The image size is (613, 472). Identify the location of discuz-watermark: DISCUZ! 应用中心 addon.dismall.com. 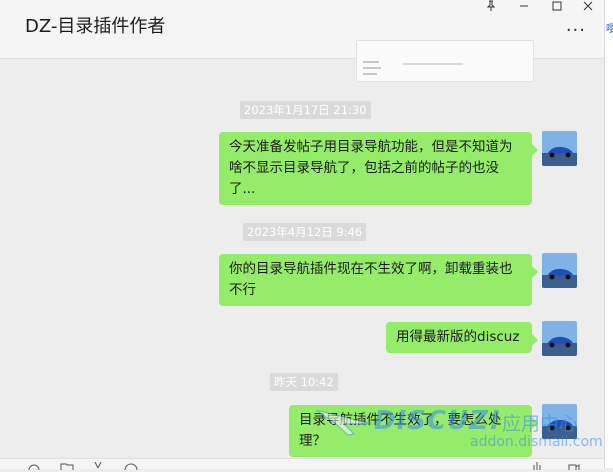
(458, 431).